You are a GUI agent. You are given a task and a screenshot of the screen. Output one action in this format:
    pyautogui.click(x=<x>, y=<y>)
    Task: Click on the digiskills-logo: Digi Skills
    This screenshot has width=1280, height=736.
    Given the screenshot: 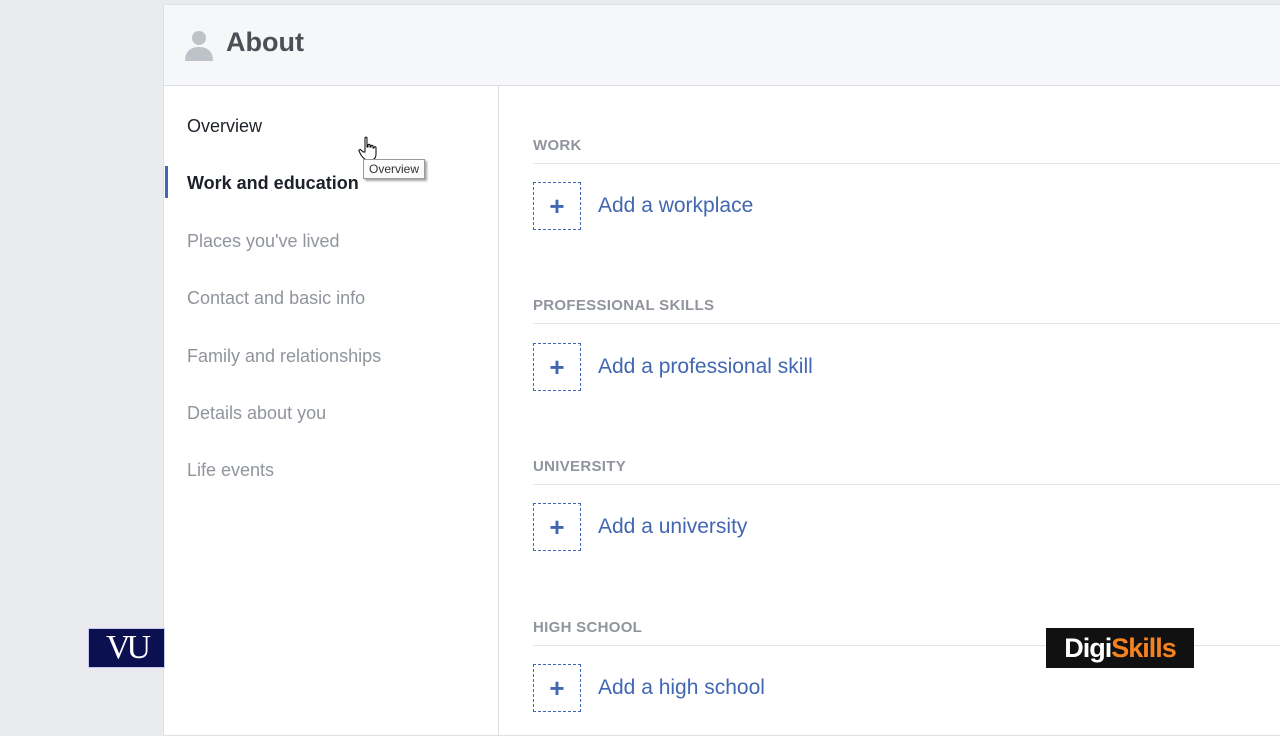 What is the action you would take?
    pyautogui.click(x=1120, y=648)
    